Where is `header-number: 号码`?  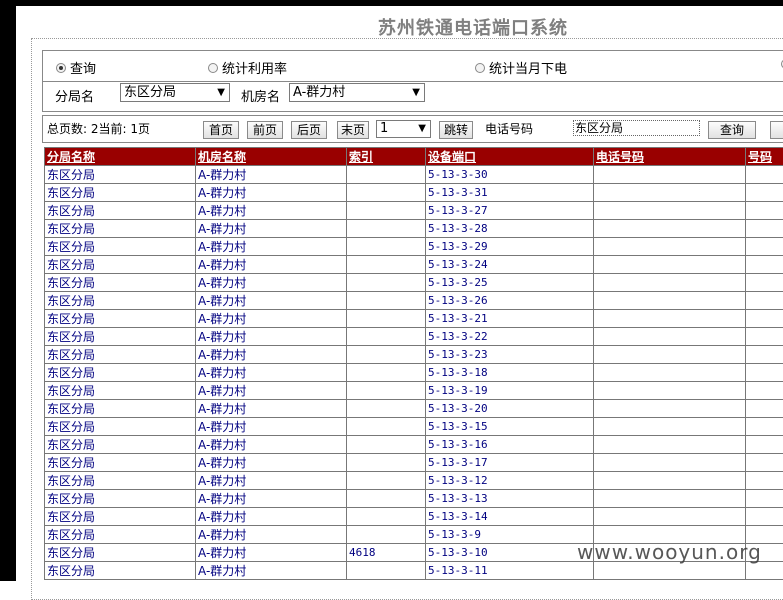
header-number: 号码 is located at coordinates (764, 157).